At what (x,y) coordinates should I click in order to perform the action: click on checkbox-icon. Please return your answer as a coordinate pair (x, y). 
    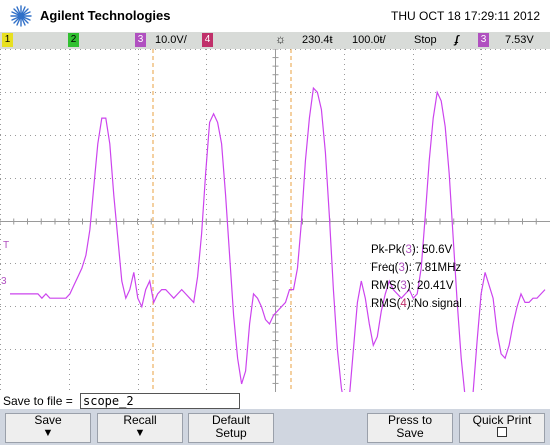
    Looking at the image, I should click on (502, 433).